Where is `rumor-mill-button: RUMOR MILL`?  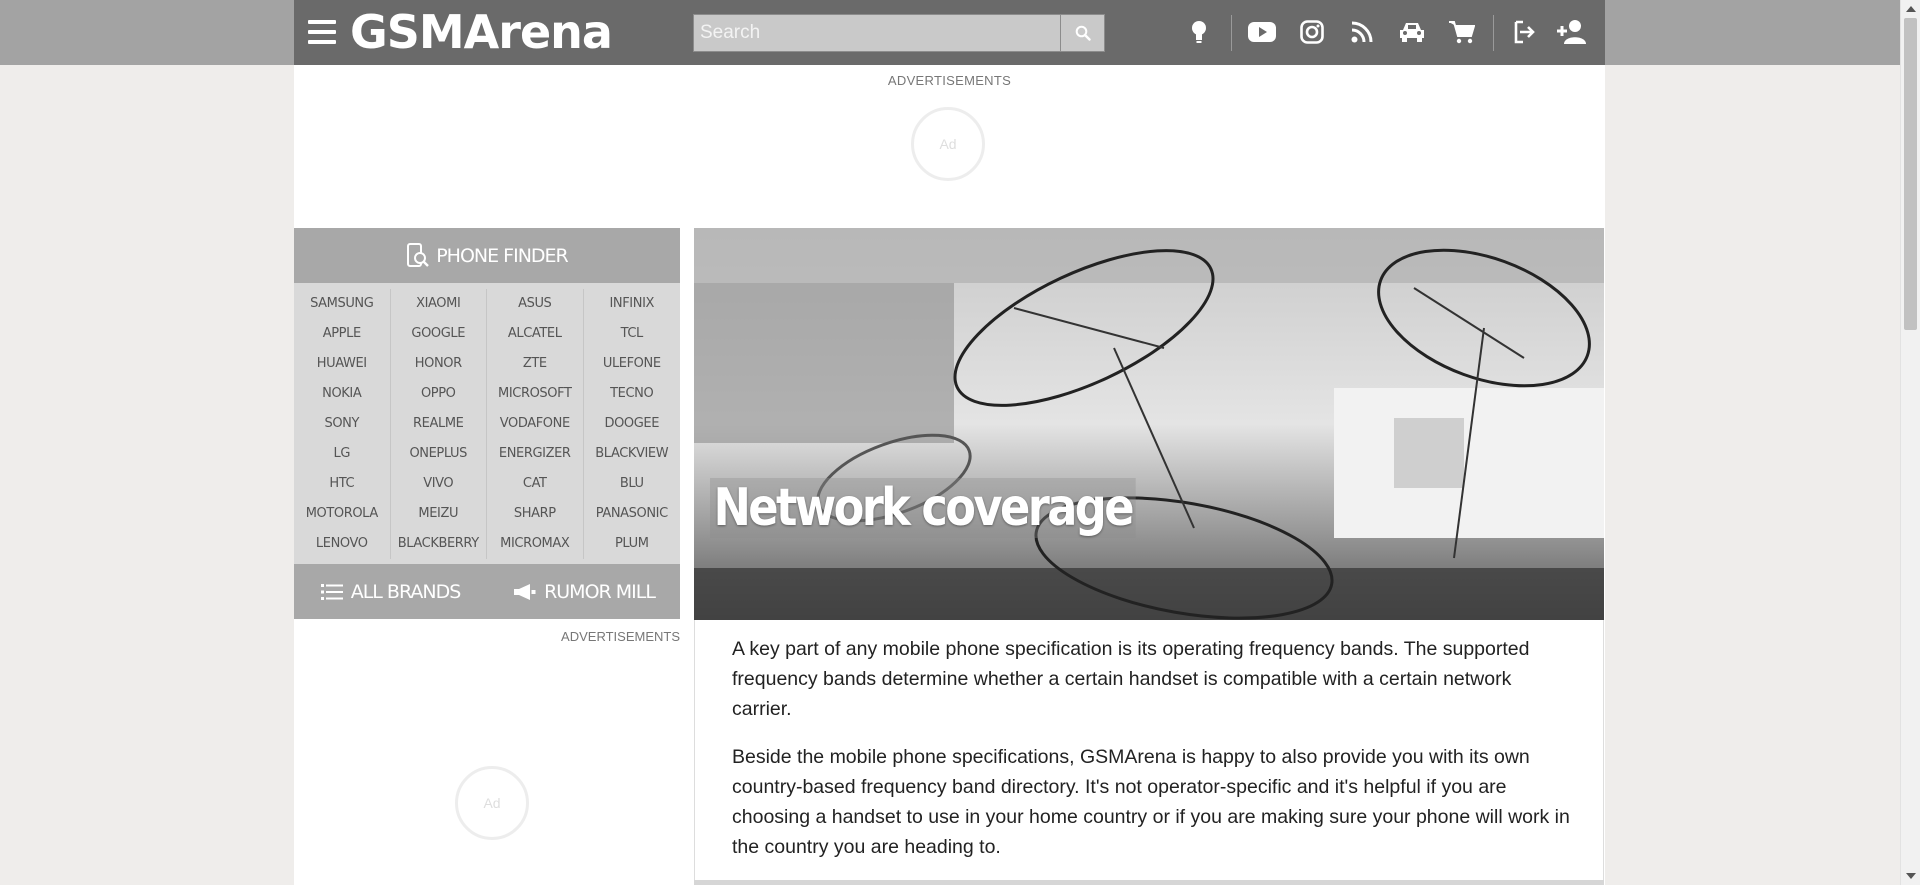
rumor-mill-button: RUMOR MILL is located at coordinates (583, 591).